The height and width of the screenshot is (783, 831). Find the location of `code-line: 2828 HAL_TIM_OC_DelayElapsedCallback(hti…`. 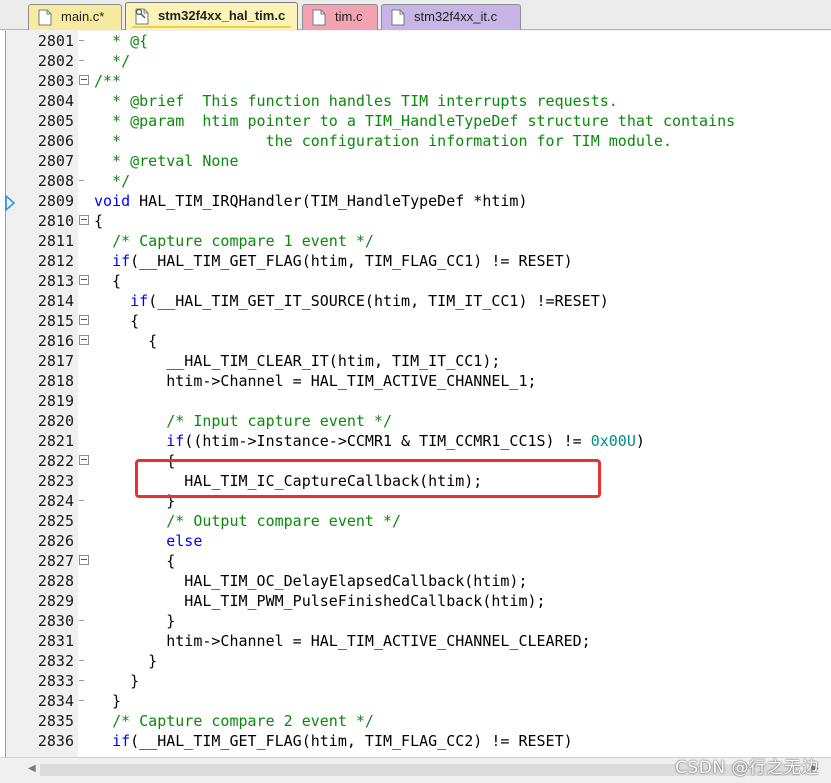

code-line: 2828 HAL_TIM_OC_DelayElapsedCallback(hti… is located at coordinates (415, 581).